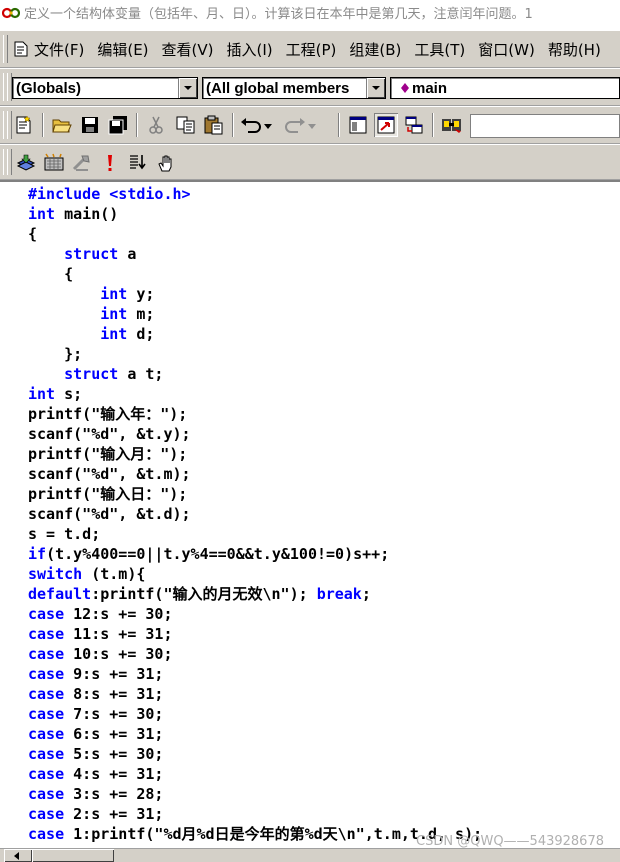 The height and width of the screenshot is (862, 620). I want to click on code-line: #include <stdio.h>, so click(255, 194).